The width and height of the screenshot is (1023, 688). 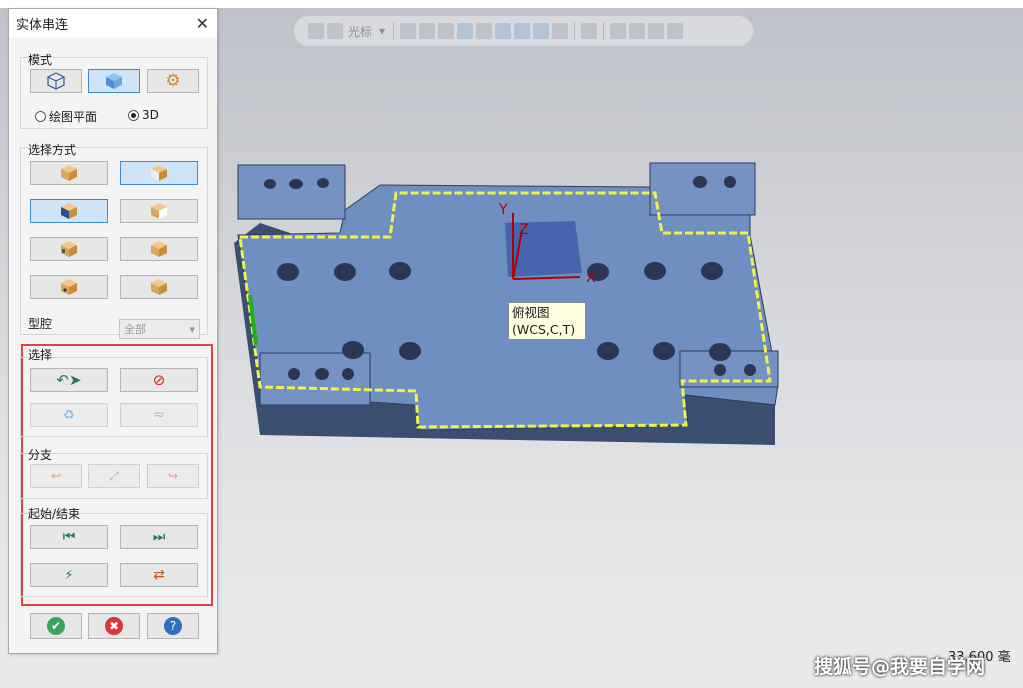 I want to click on box-edge-icon, so click(x=69, y=173).